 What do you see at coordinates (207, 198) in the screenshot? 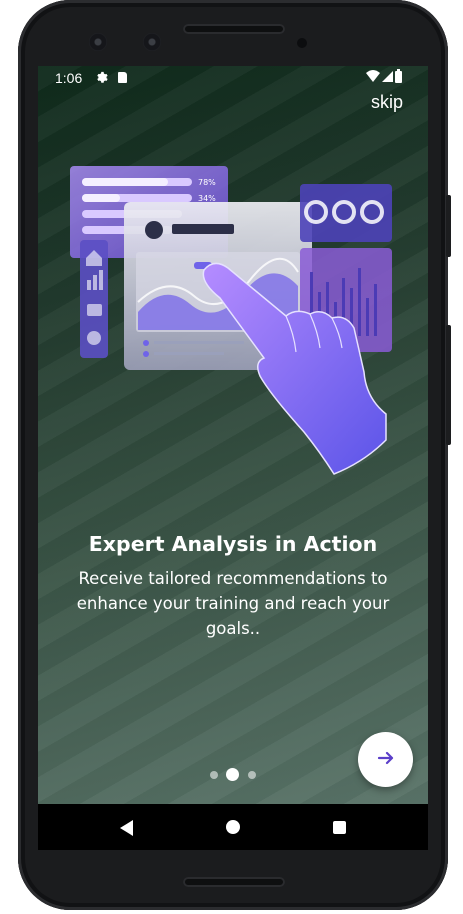
I see `progress-label-2: 34%` at bounding box center [207, 198].